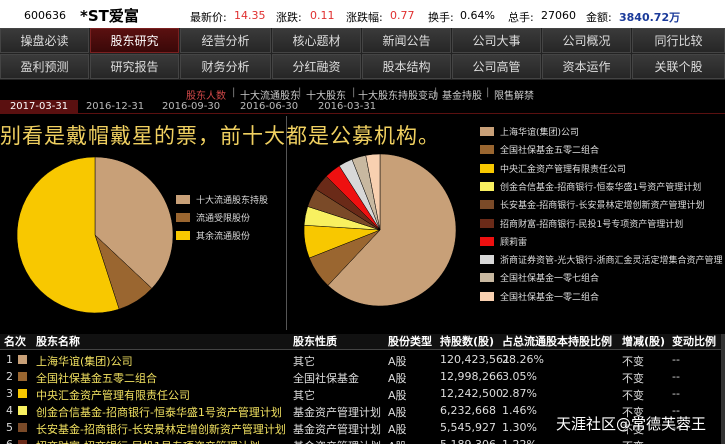 This screenshot has height=444, width=725. Describe the element at coordinates (441, 17) in the screenshot. I see `turnover-label: 换手:` at that location.